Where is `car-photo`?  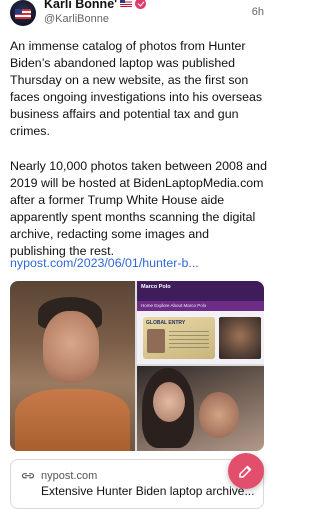 car-photo is located at coordinates (240, 338).